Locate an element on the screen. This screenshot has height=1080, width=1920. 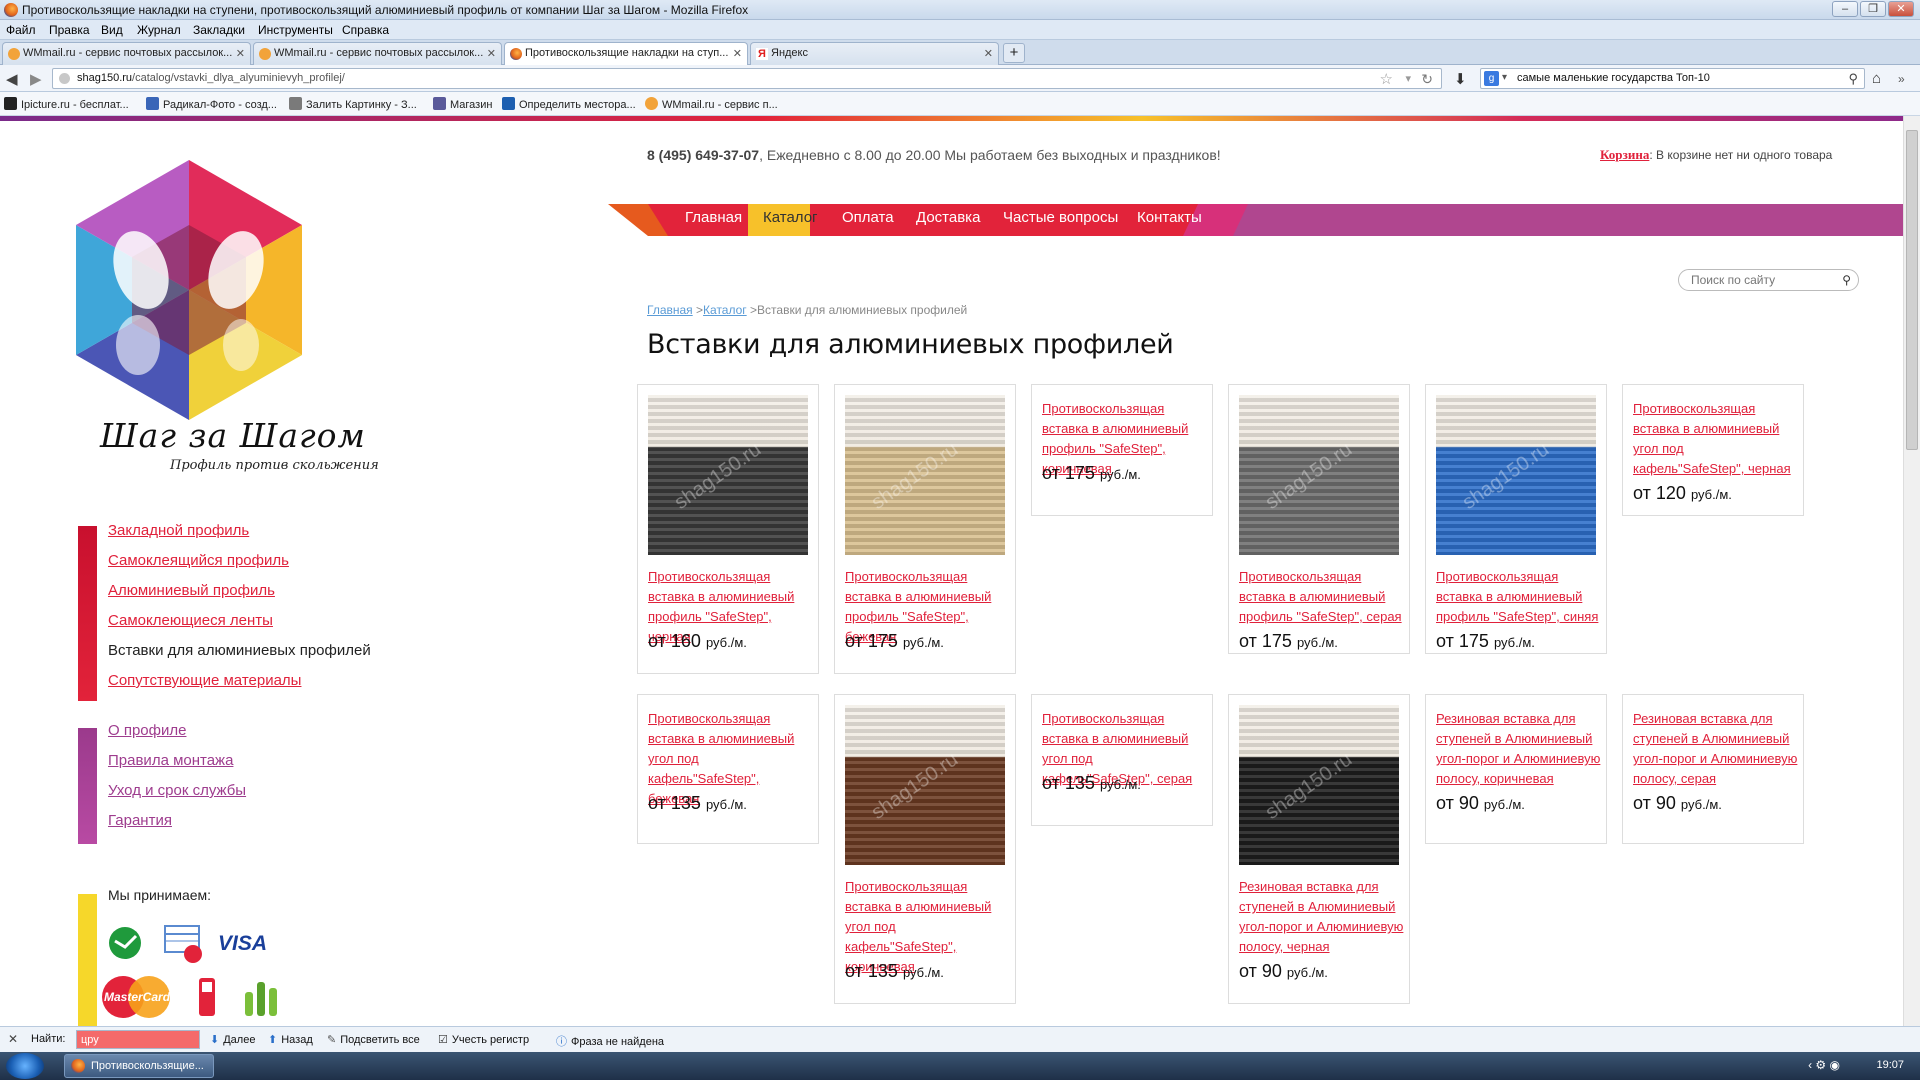
start-button is located at coordinates (25, 1066).